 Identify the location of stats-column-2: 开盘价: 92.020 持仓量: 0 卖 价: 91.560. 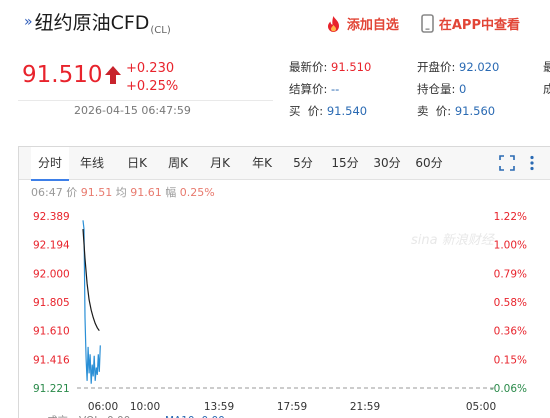
(458, 91).